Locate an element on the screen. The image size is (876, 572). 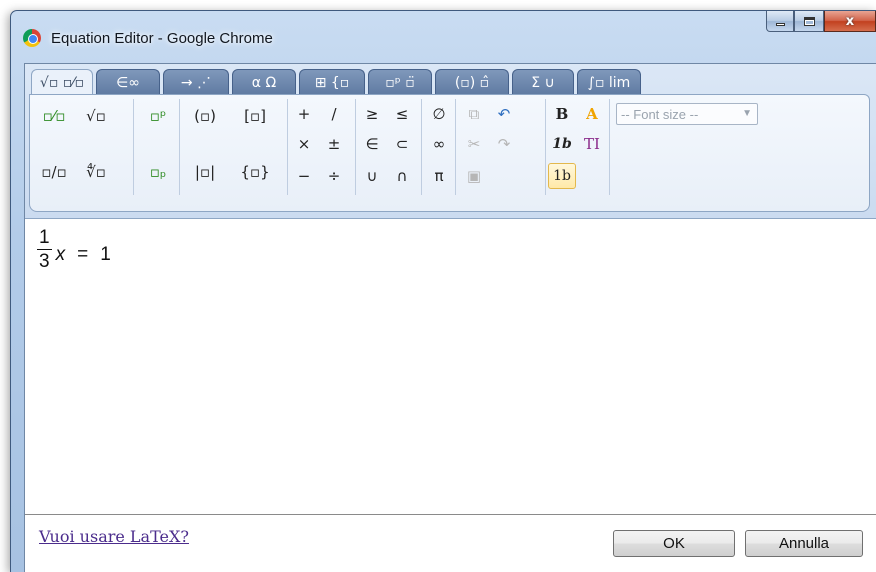
fraction-numerator: 1 is located at coordinates (44, 237).